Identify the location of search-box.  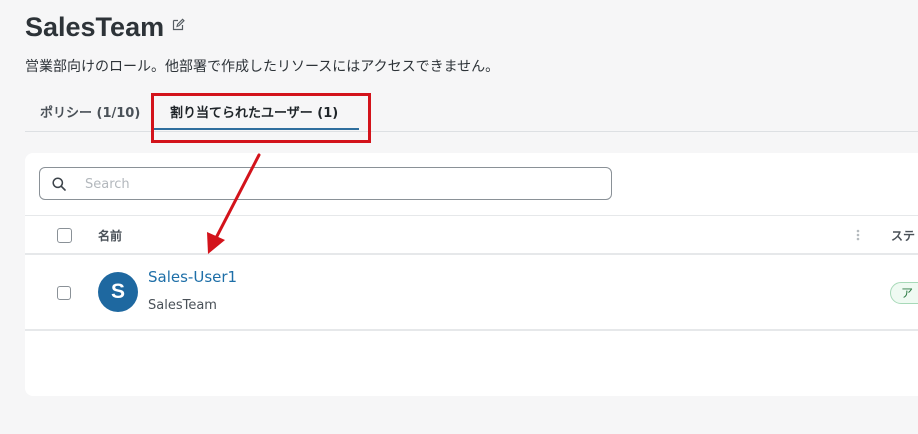
(325, 183).